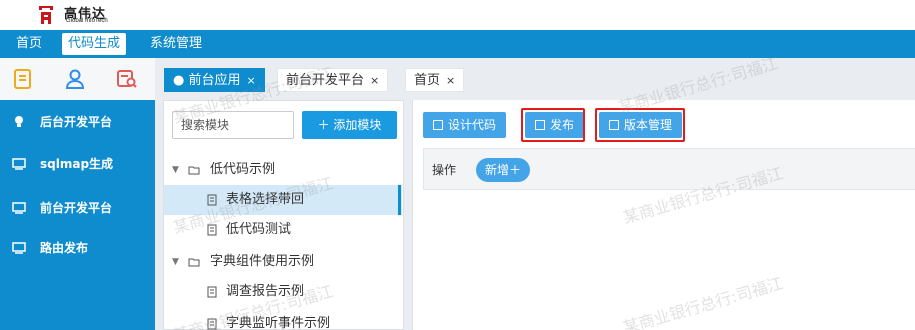 The image size is (915, 330). Describe the element at coordinates (503, 170) in the screenshot. I see `add-new-button: 新增＋` at that location.